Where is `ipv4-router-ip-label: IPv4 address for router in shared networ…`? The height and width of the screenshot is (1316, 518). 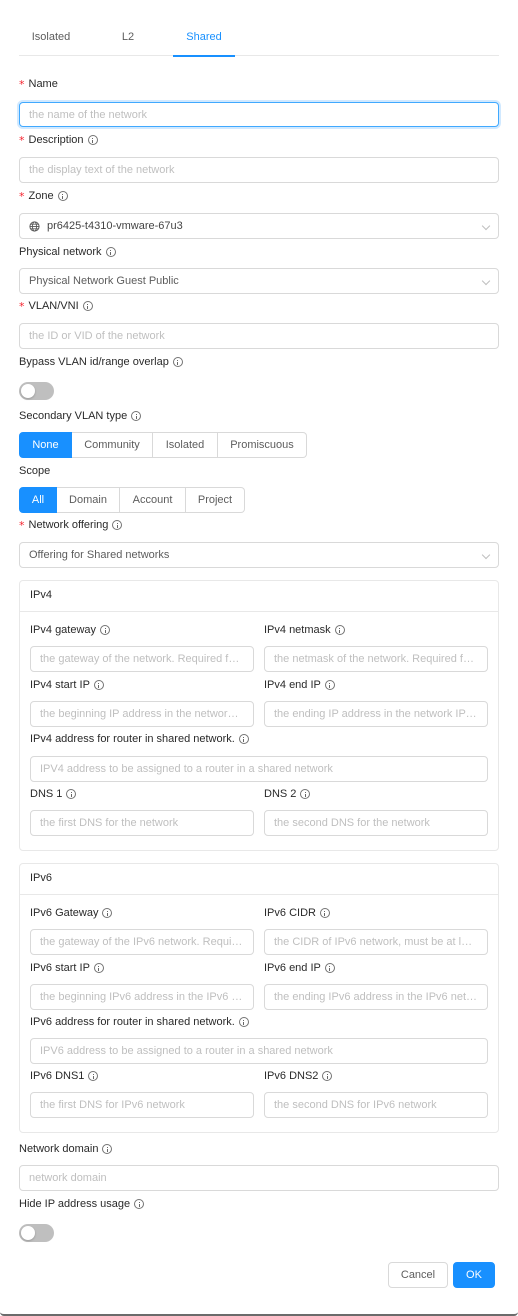 ipv4-router-ip-label: IPv4 address for router in shared networ… is located at coordinates (139, 739).